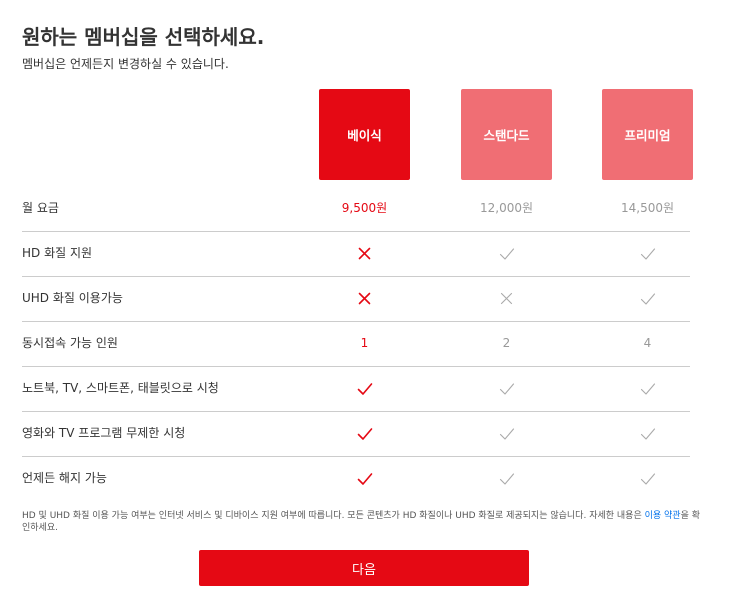 Image resolution: width=735 pixels, height=610 pixels. What do you see at coordinates (647, 208) in the screenshot?
I see `plan-value: 14,500원` at bounding box center [647, 208].